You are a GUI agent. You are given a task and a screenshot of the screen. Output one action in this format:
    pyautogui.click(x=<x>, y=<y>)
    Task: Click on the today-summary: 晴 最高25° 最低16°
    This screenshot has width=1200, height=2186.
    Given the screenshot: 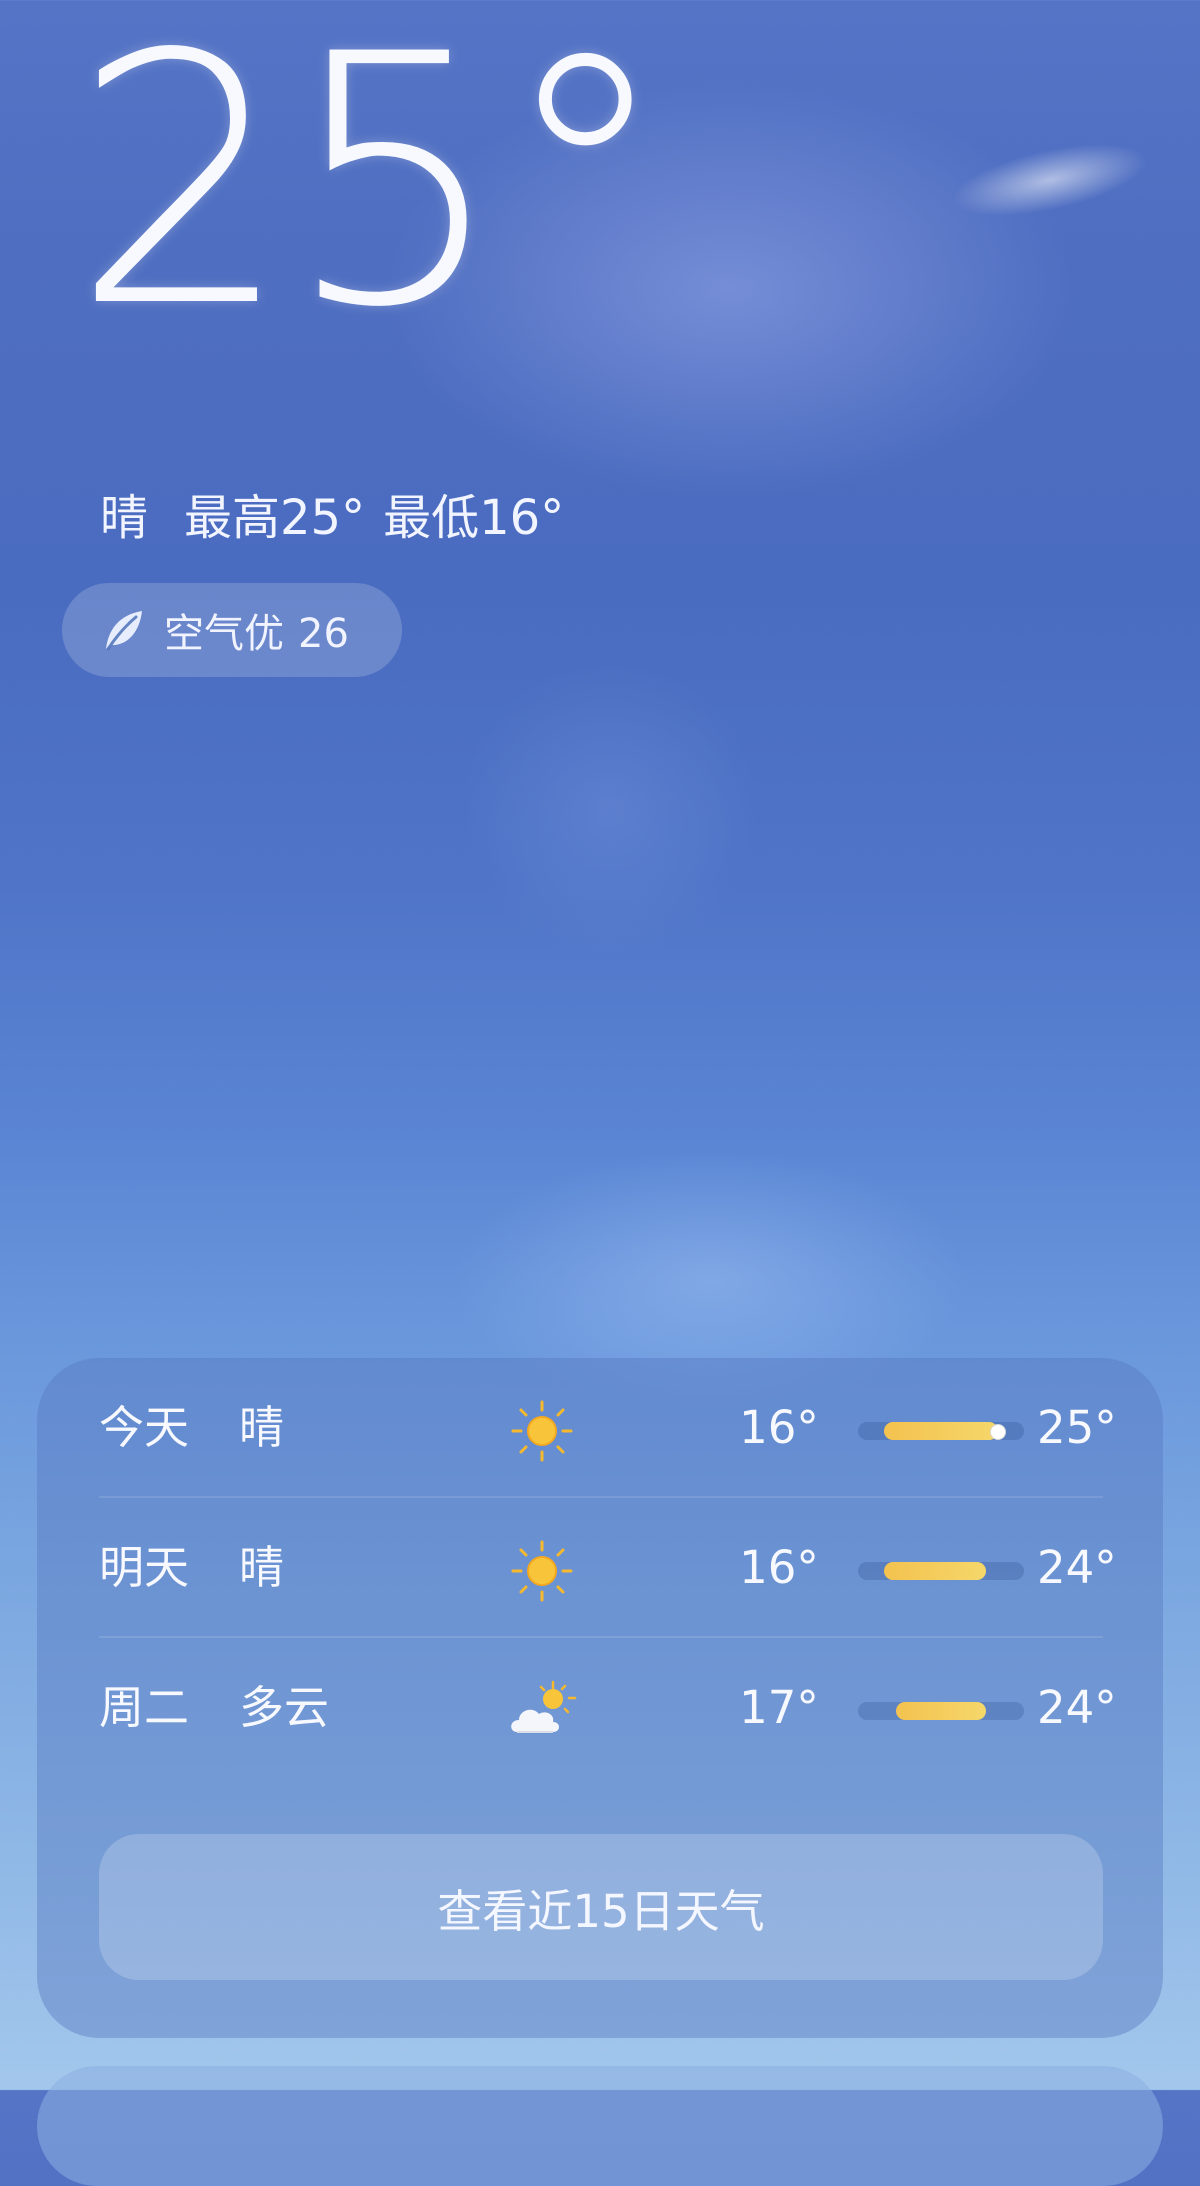 What is the action you would take?
    pyautogui.click(x=332, y=513)
    